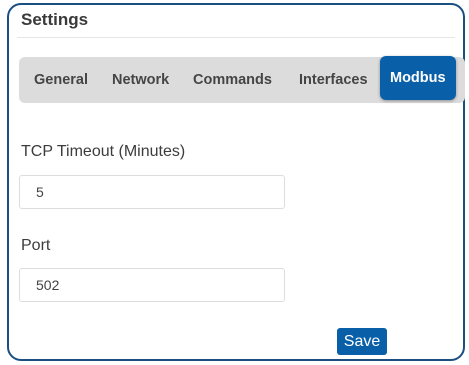  What do you see at coordinates (232, 80) in the screenshot?
I see `tab-commands: Commands` at bounding box center [232, 80].